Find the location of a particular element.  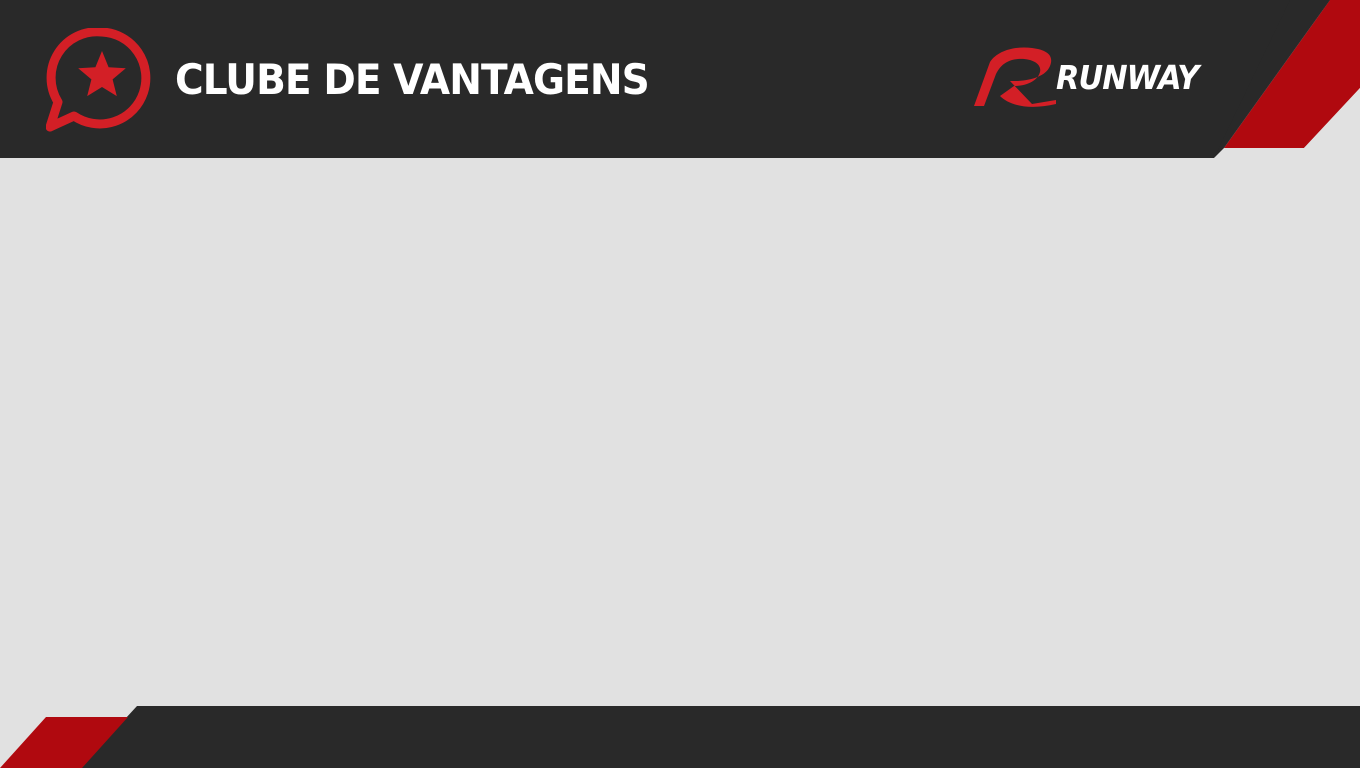

runway-r-logo is located at coordinates (1015, 77).